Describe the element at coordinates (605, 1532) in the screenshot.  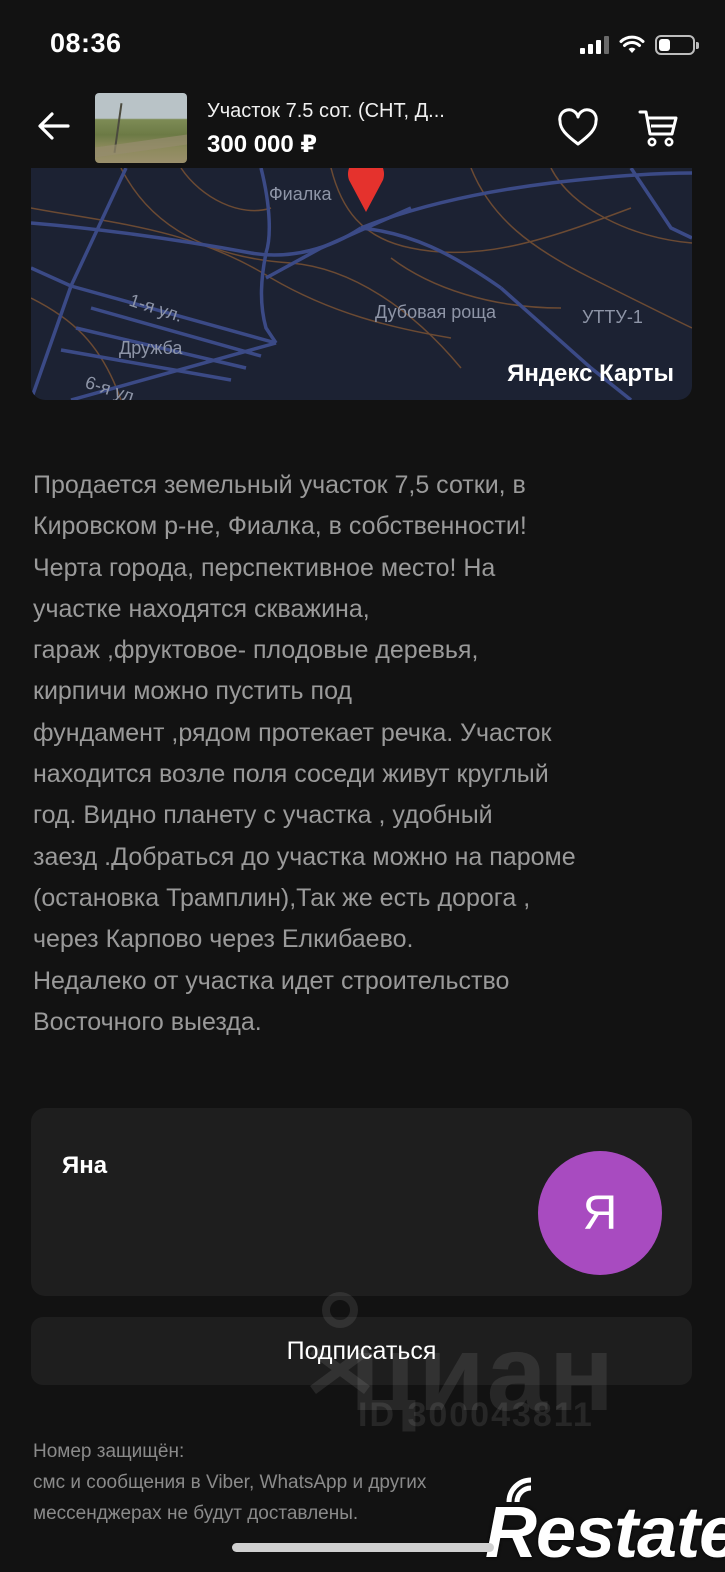
I see `restate-text: Restate` at that location.